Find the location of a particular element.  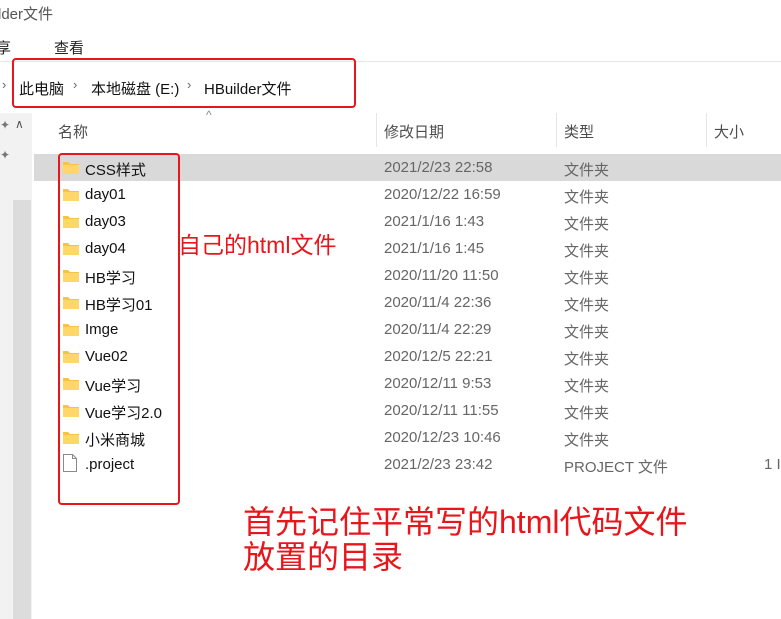

file-date: 2020/12/22 16:59 is located at coordinates (442, 194).